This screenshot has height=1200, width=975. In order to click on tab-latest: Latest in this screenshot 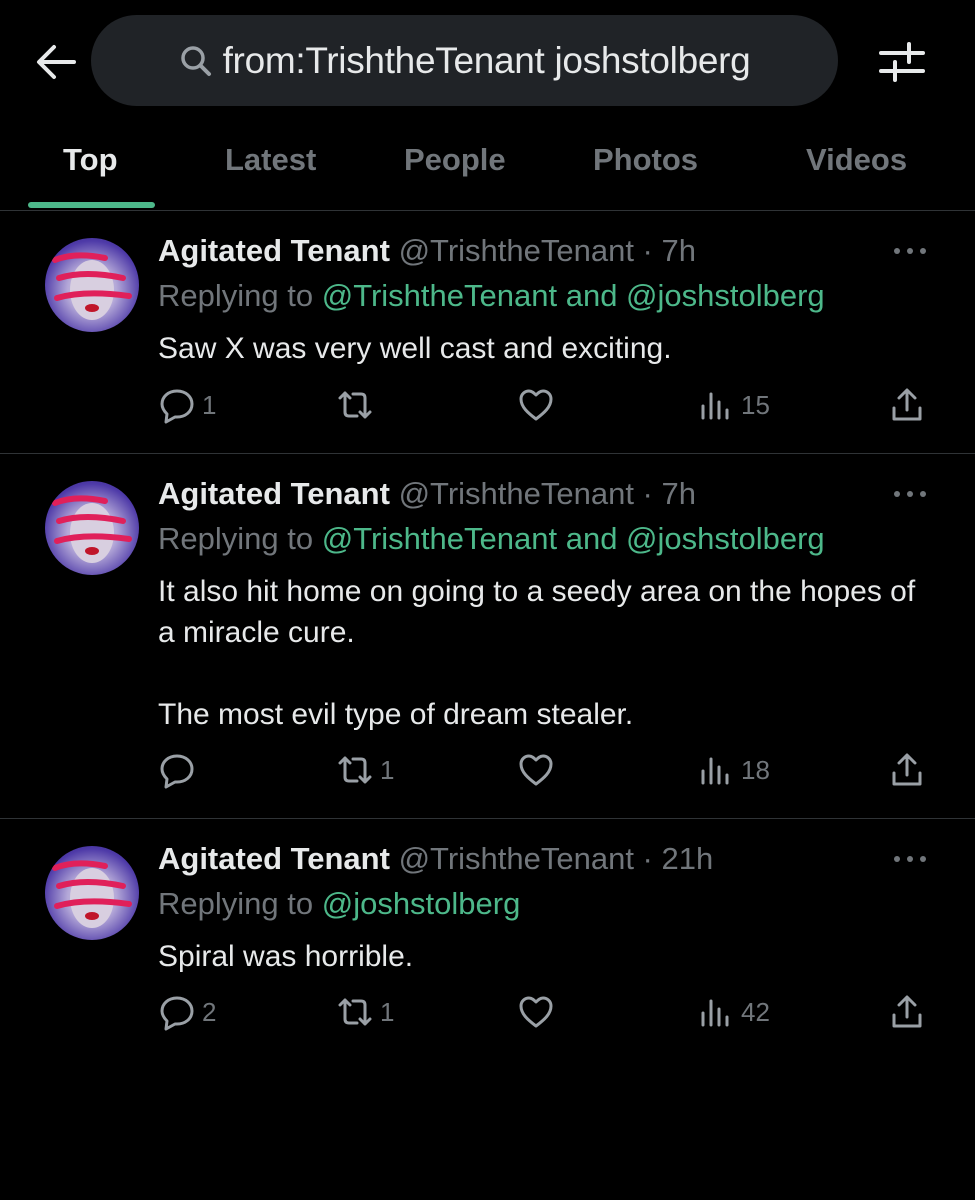, I will do `click(270, 160)`.